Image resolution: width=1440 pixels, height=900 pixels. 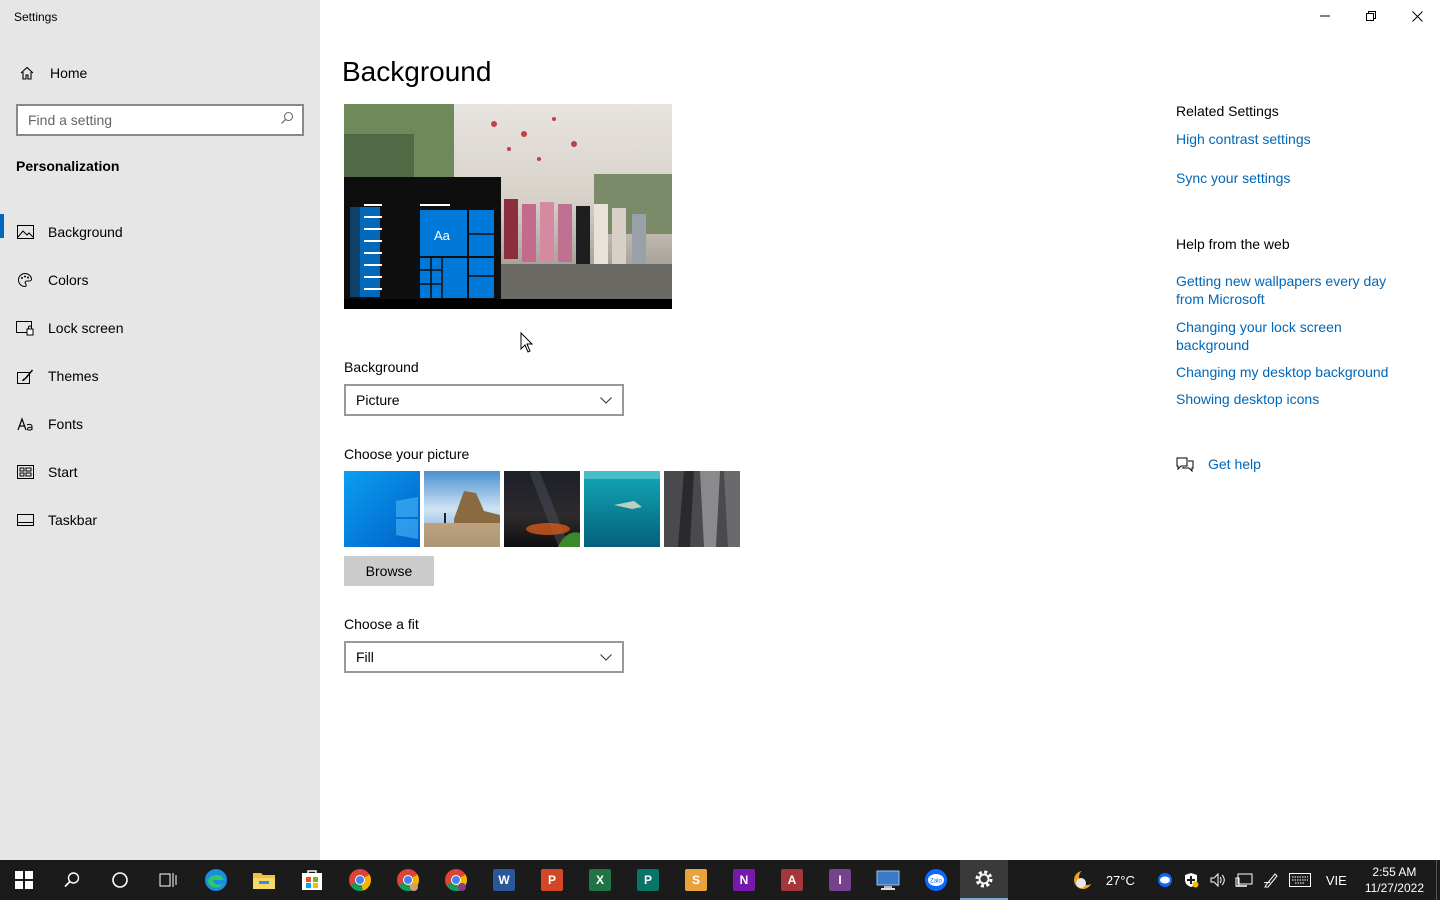 What do you see at coordinates (504, 880) in the screenshot?
I see `taskbar-app-word: W` at bounding box center [504, 880].